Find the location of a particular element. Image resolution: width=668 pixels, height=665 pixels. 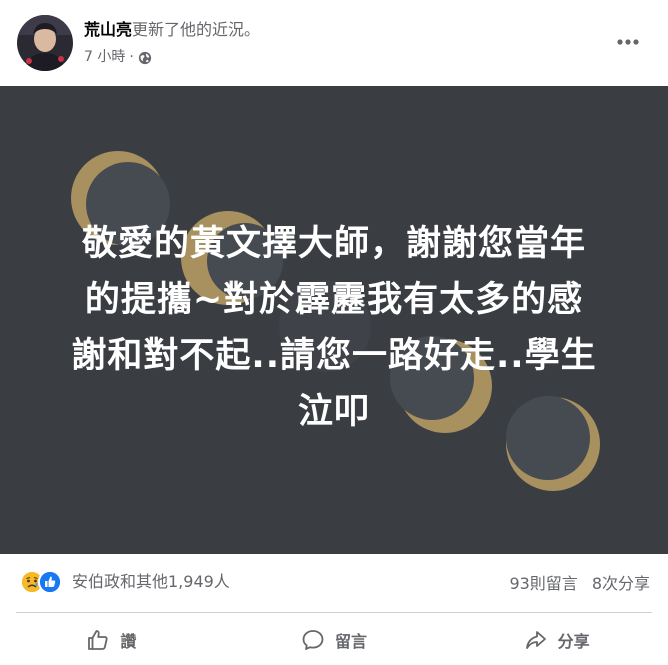

more-dots-icon is located at coordinates (628, 42).